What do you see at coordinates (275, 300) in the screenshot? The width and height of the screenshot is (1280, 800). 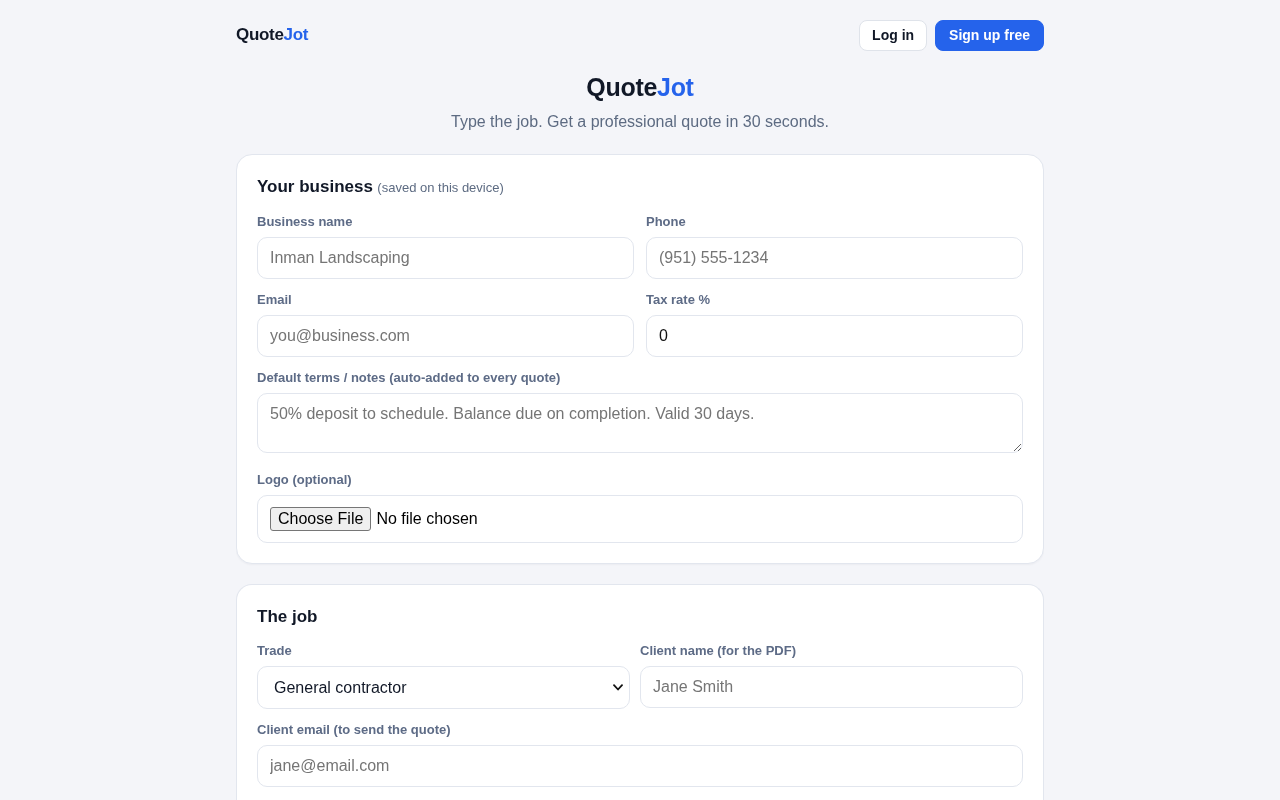 I see `field-label: Email` at bounding box center [275, 300].